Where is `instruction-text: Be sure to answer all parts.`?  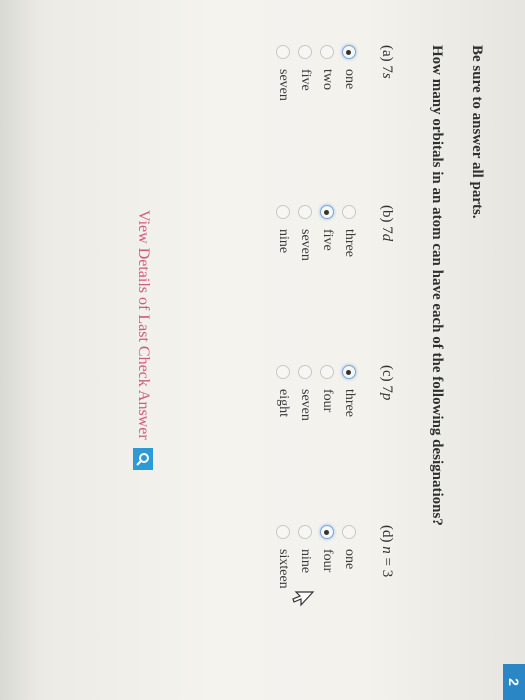 instruction-text: Be sure to answer all parts. is located at coordinates (477, 132).